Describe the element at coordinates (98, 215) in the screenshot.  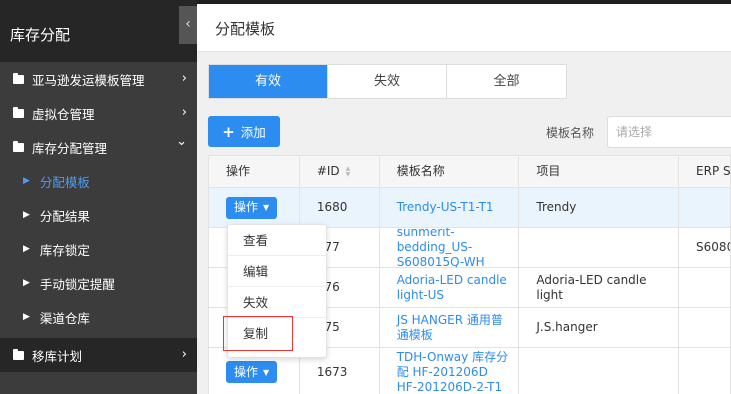
I see `submenu-allocation-result: ▶ 分配结果` at that location.